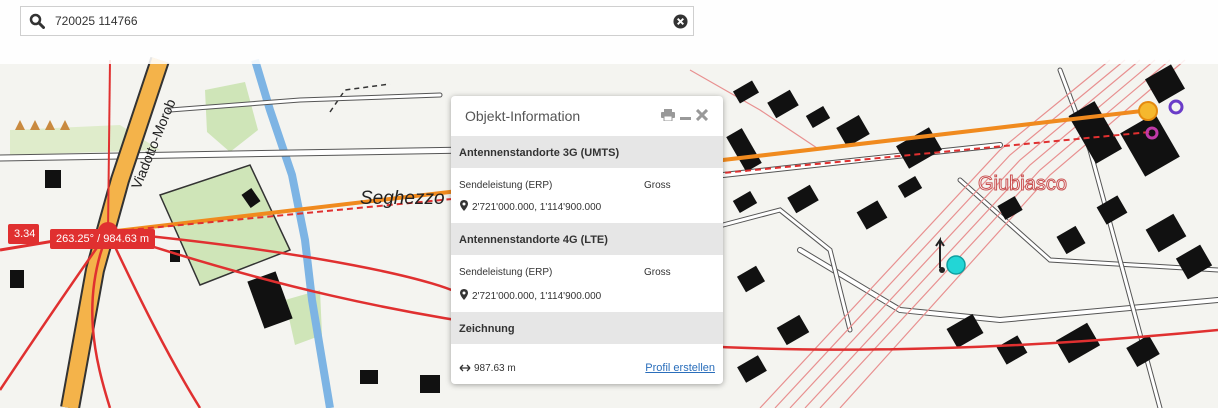 This screenshot has width=1218, height=408. Describe the element at coordinates (685, 115) in the screenshot. I see `minimize-icon` at that location.